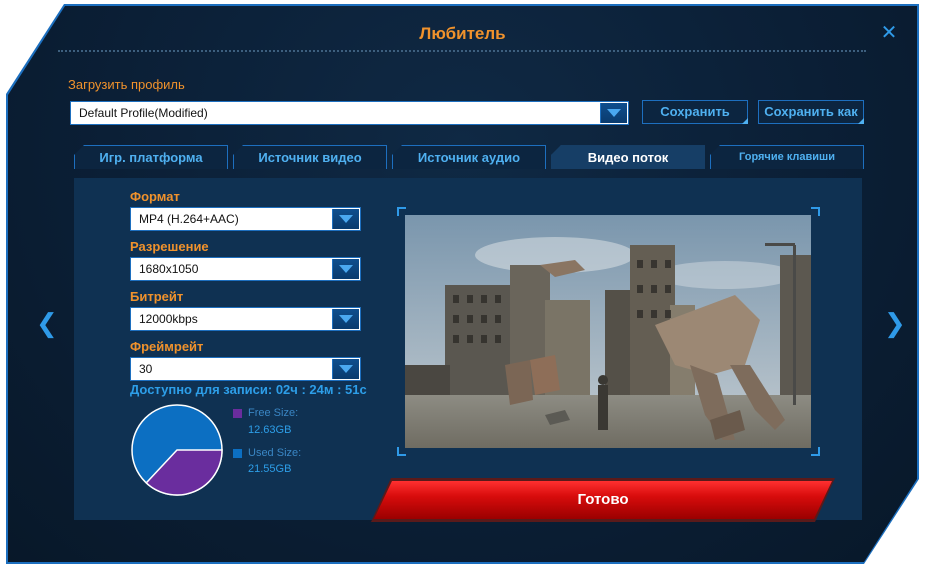 The width and height of the screenshot is (925, 570). I want to click on resolution-select: 1680x1050, so click(245, 269).